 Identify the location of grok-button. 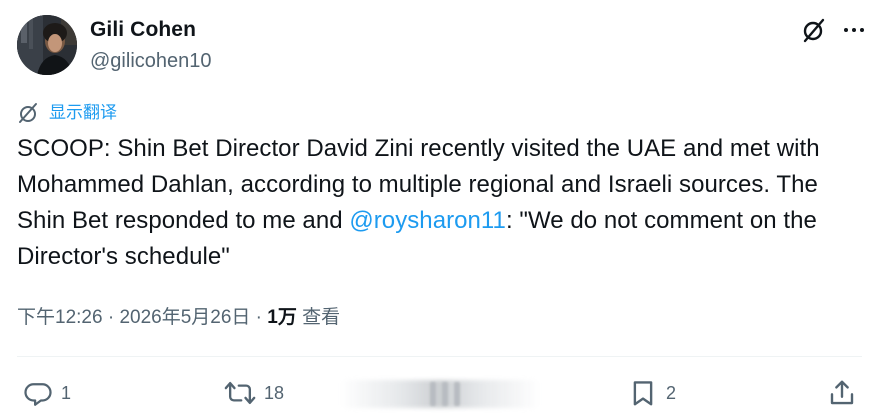
(814, 30).